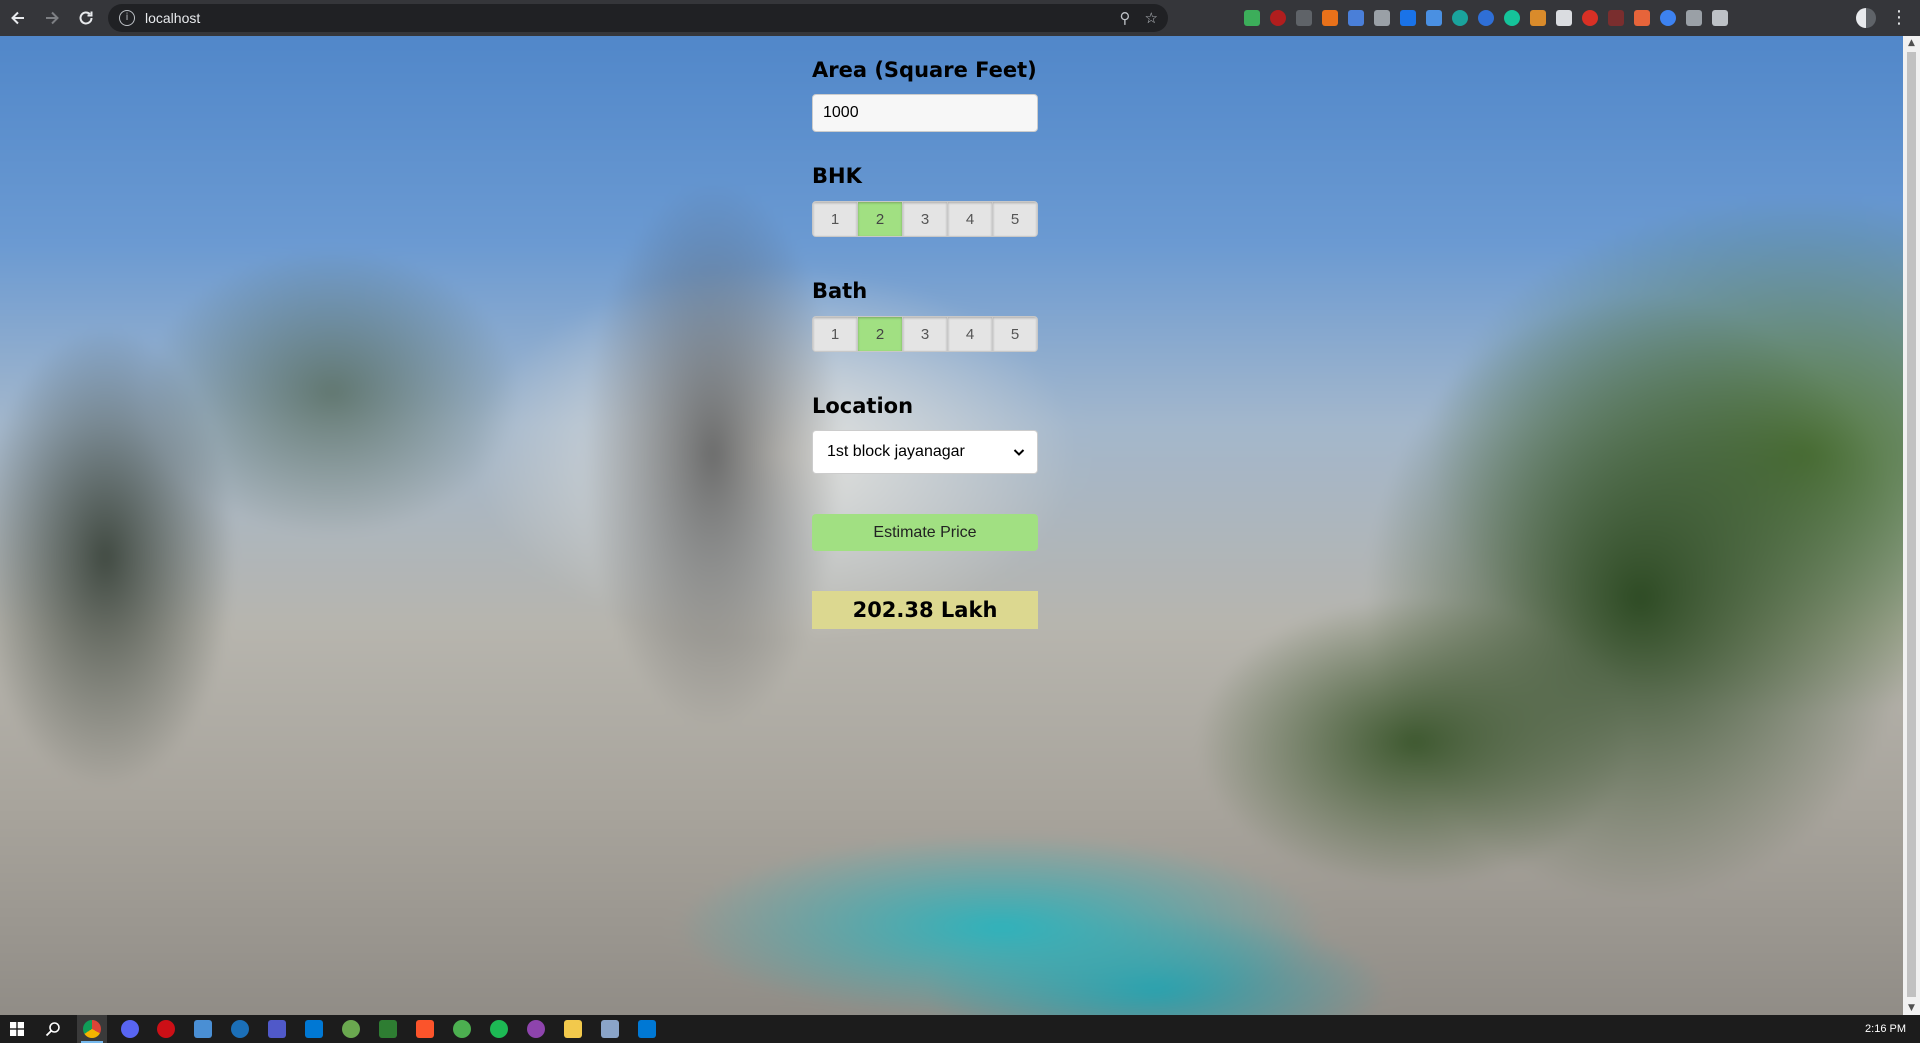 This screenshot has height=1043, width=1920. What do you see at coordinates (499, 1029) in the screenshot?
I see `spotify-icon` at bounding box center [499, 1029].